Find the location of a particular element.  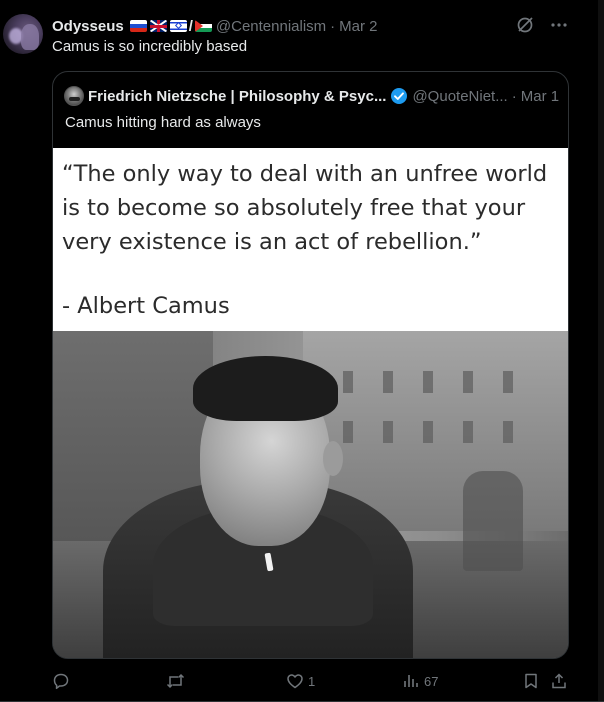

tweet-text: Camus is so incredibly based is located at coordinates (150, 46).